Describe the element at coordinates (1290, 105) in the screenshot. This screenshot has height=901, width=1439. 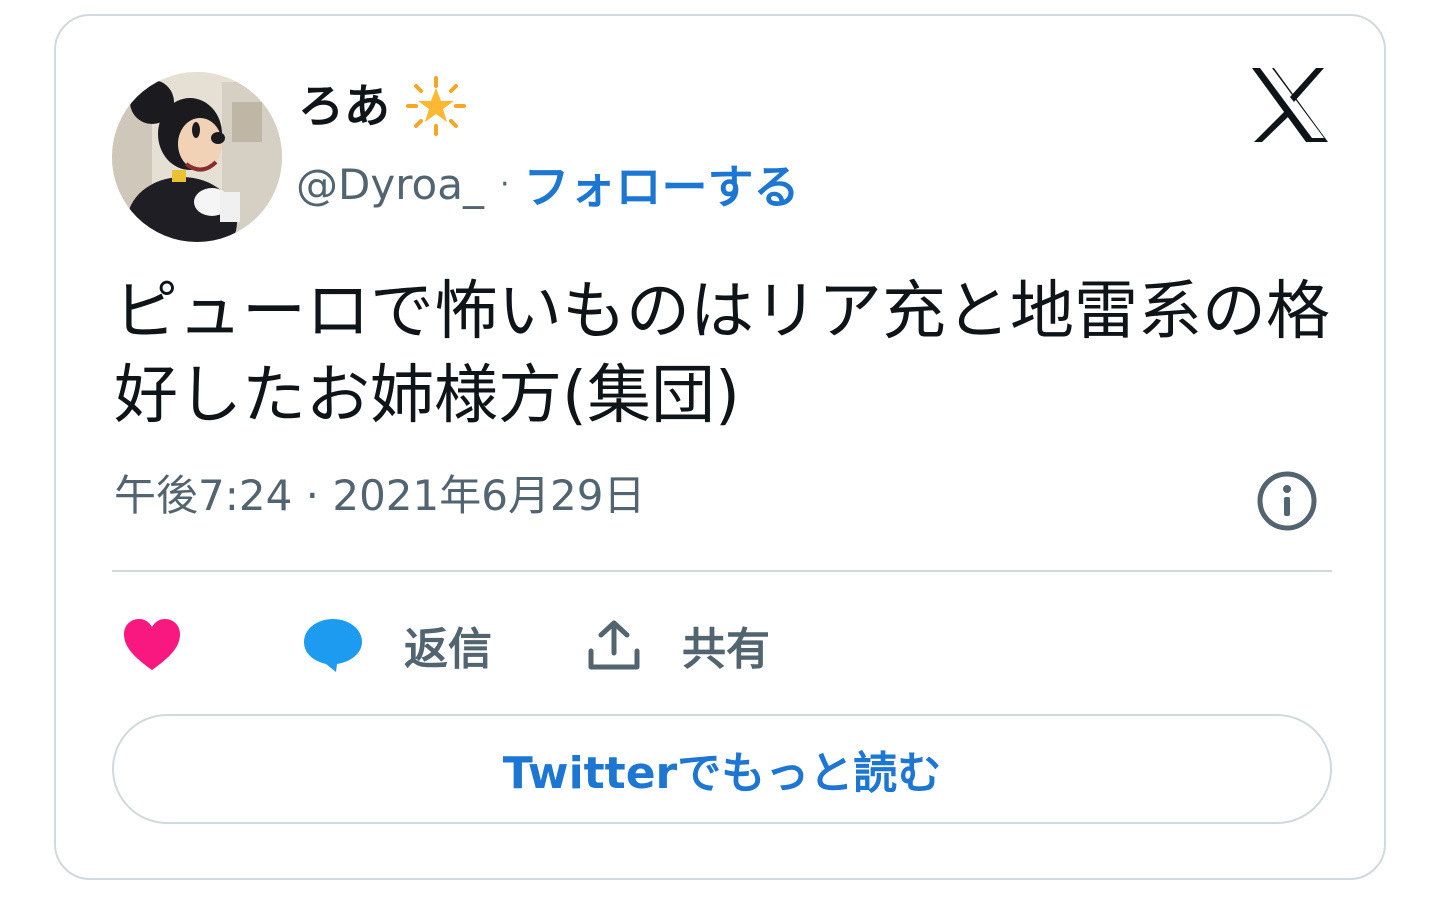
I see `x-logo-icon` at that location.